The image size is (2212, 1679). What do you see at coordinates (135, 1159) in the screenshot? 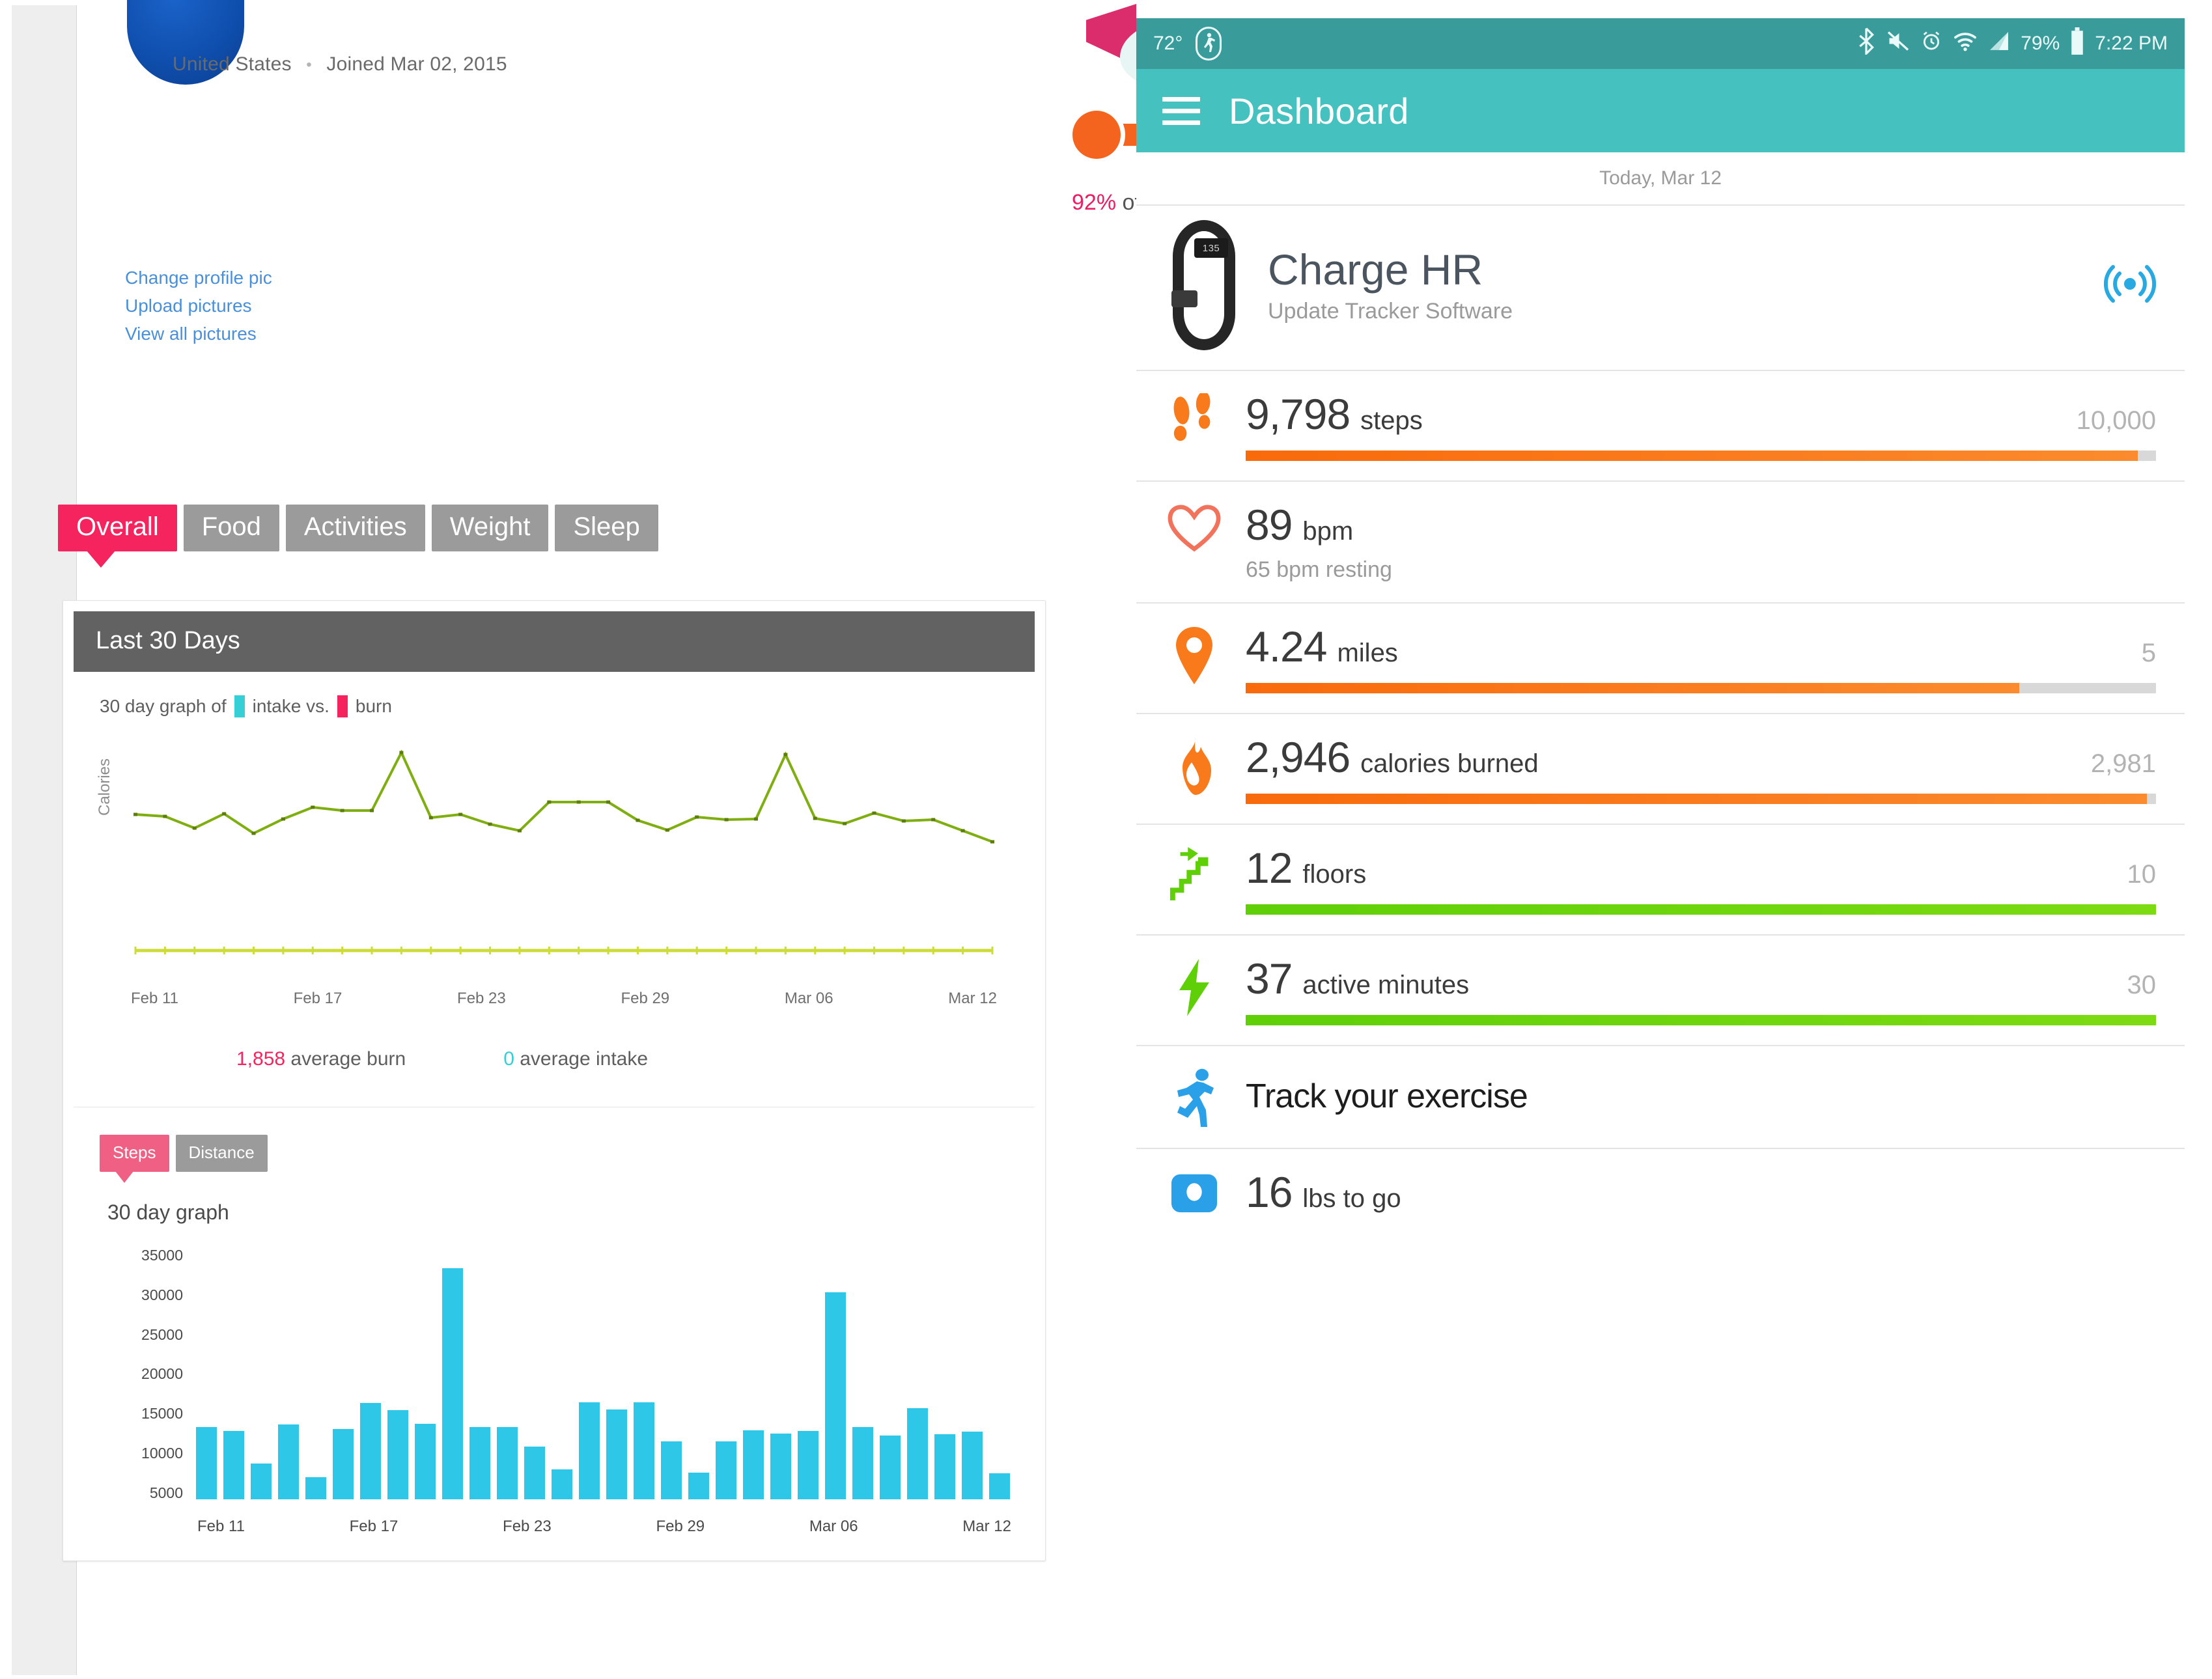
I see `tab-steps: Steps` at bounding box center [135, 1159].